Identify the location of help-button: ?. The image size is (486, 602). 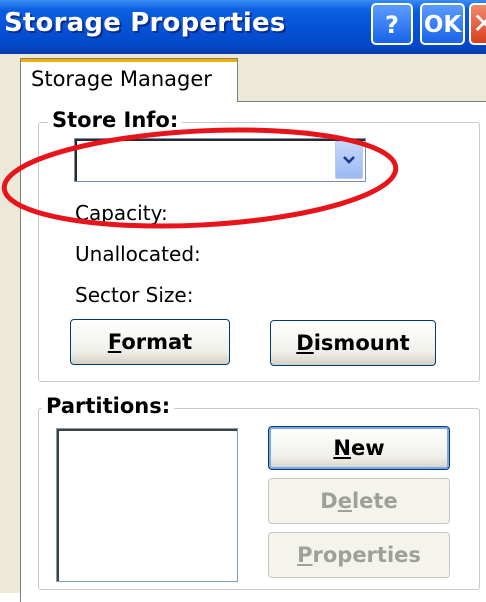
(392, 24).